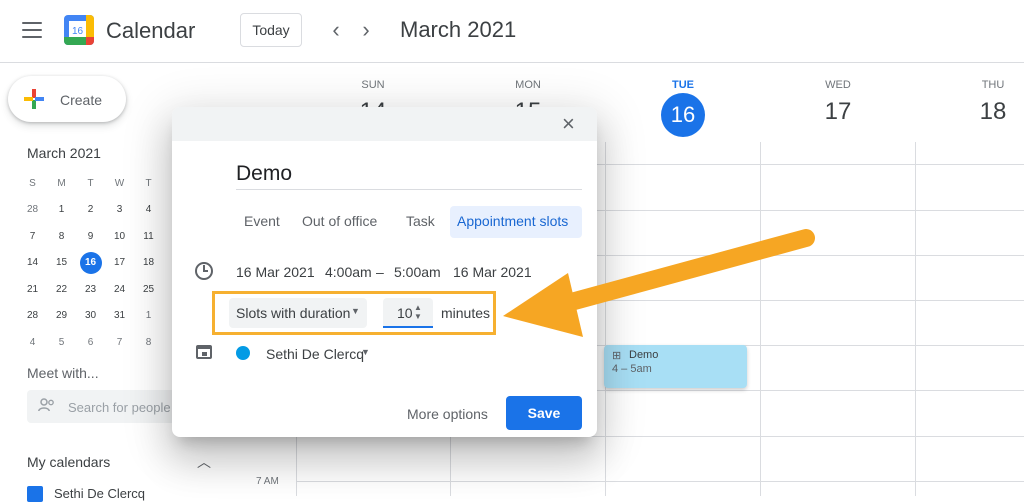 The image size is (1024, 502). Describe the element at coordinates (659, 283) in the screenshot. I see `annotation-arrow-icon` at that location.